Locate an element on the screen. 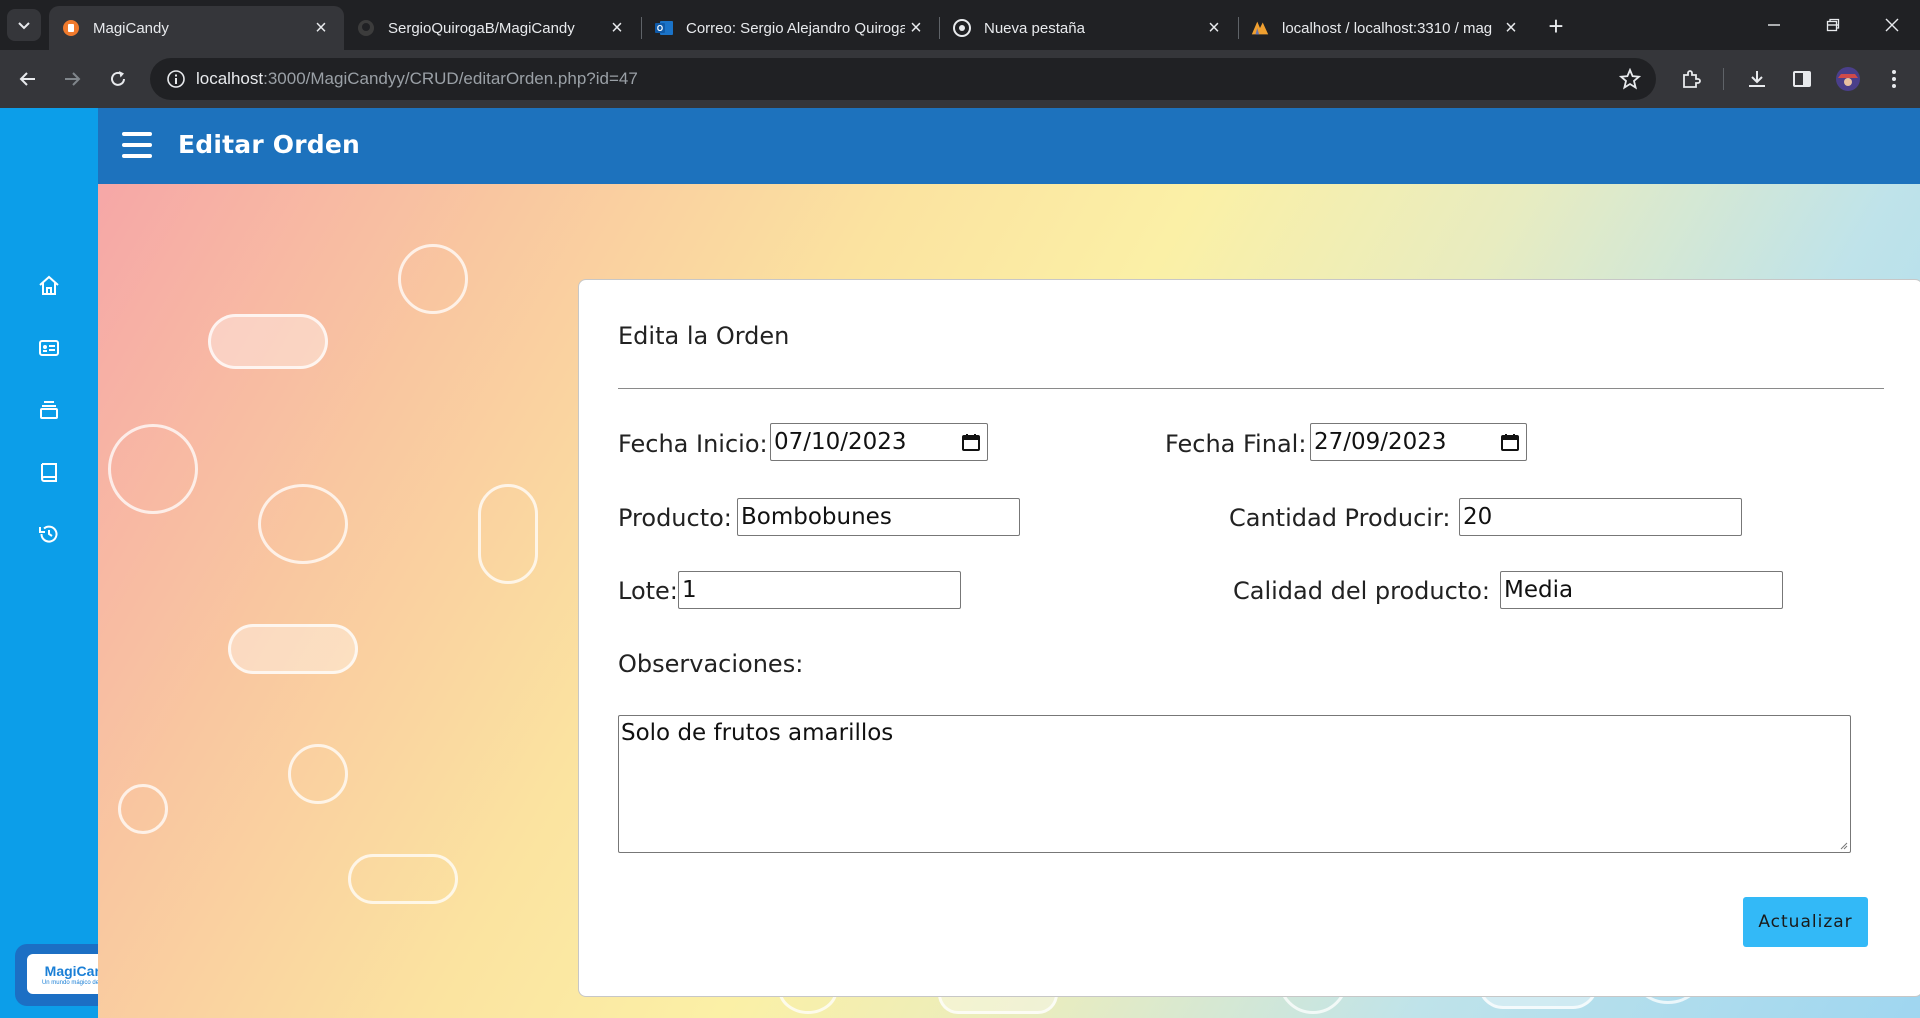  observaciones-value: Solo de frutos amarillos is located at coordinates (757, 733).